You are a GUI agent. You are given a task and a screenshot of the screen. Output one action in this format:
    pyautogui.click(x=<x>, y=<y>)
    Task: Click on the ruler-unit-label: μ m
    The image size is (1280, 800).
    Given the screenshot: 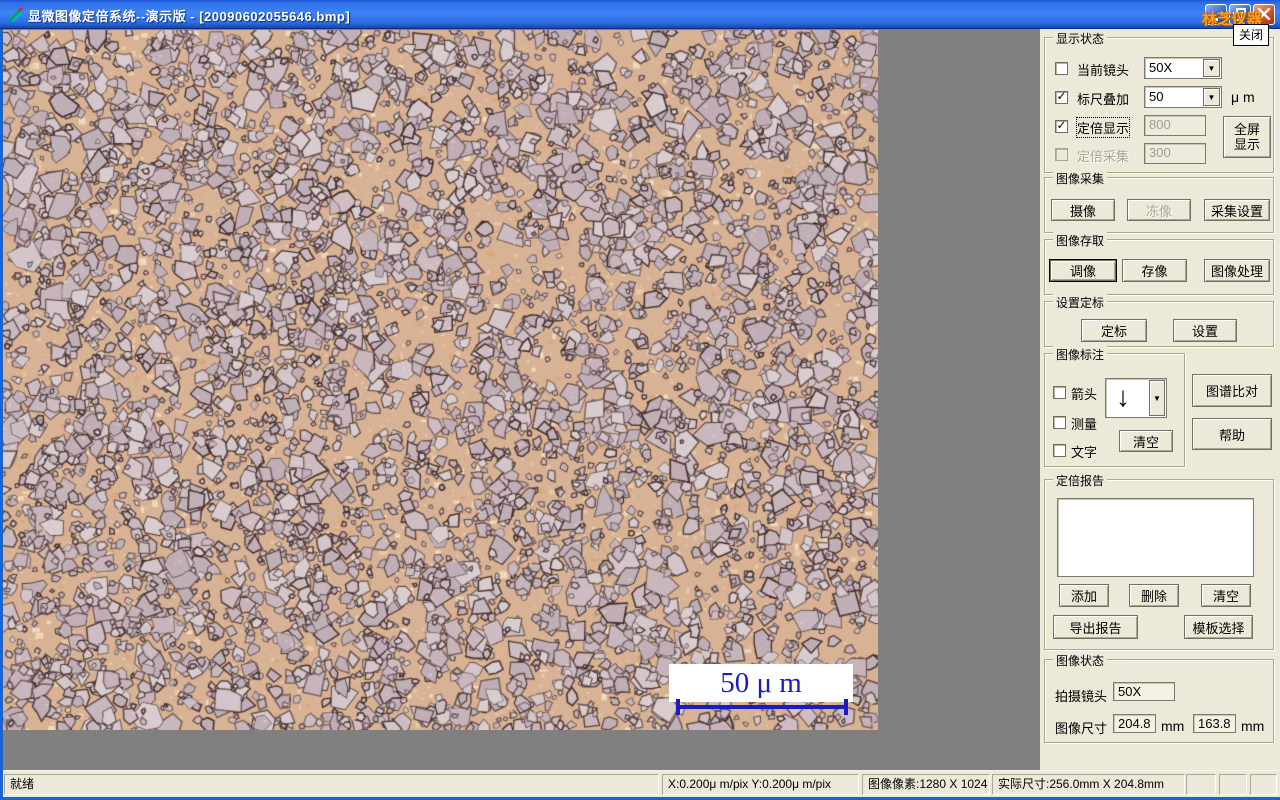 What is the action you would take?
    pyautogui.click(x=1243, y=97)
    